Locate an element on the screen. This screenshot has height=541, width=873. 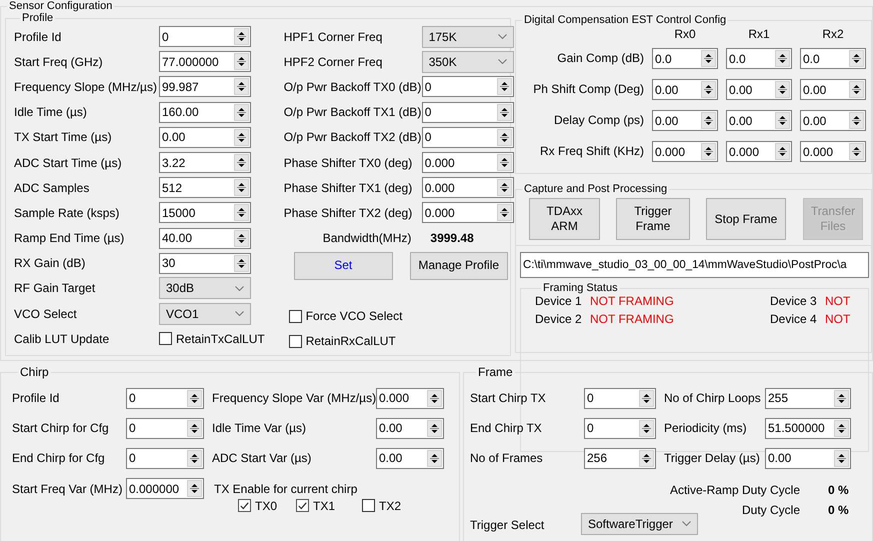
dropdown: SoftwareTrigger is located at coordinates (639, 523).